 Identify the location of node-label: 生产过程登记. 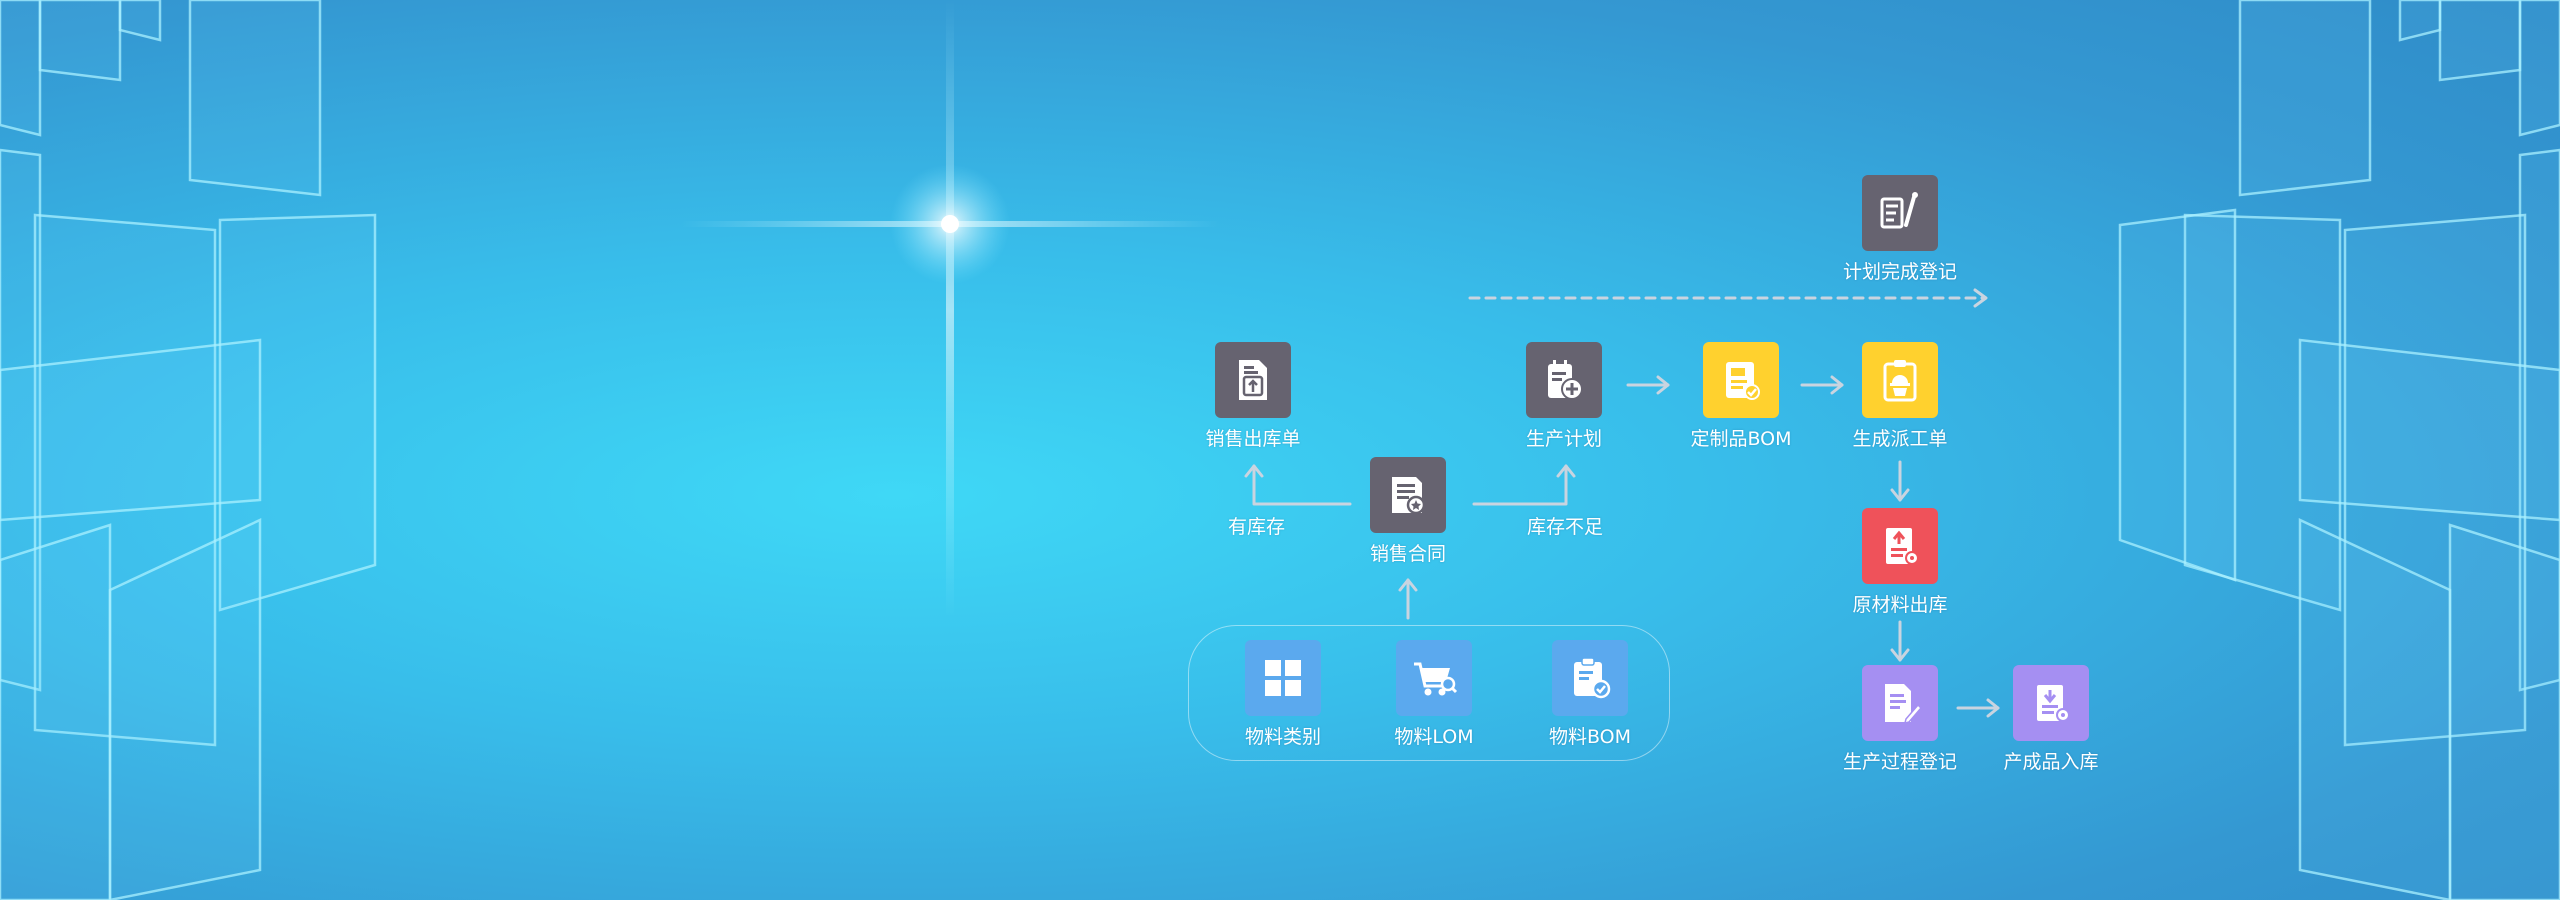
(1899, 762).